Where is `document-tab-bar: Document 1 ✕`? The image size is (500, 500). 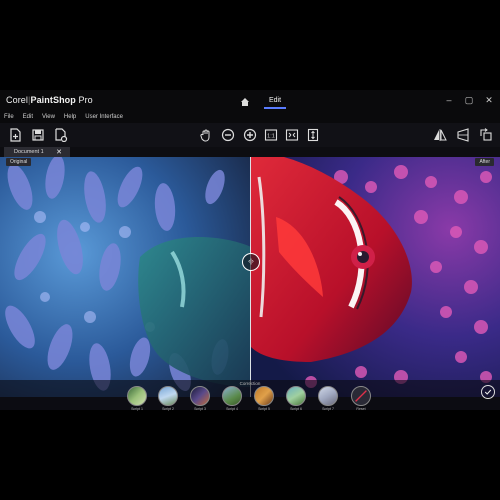
document-tab-bar: Document 1 ✕ is located at coordinates (250, 152).